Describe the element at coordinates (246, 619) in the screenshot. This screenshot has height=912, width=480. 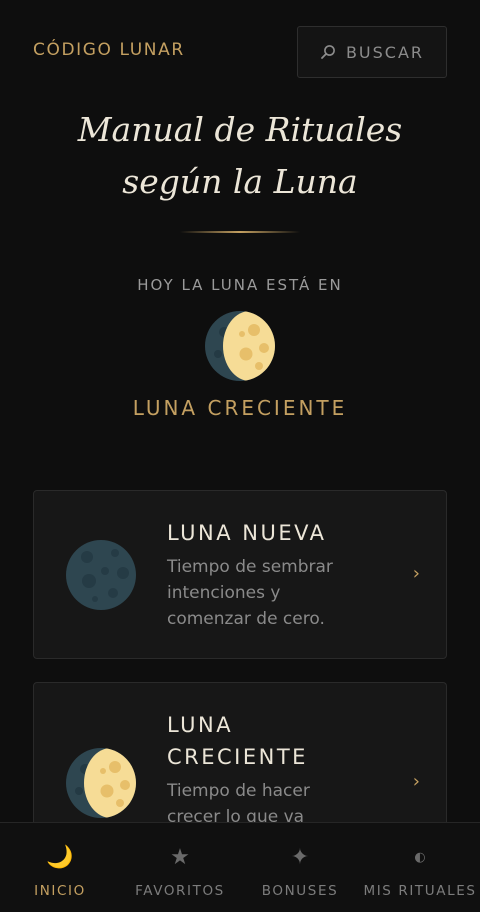
I see `card-desc-line: comenzar de cero.` at that location.